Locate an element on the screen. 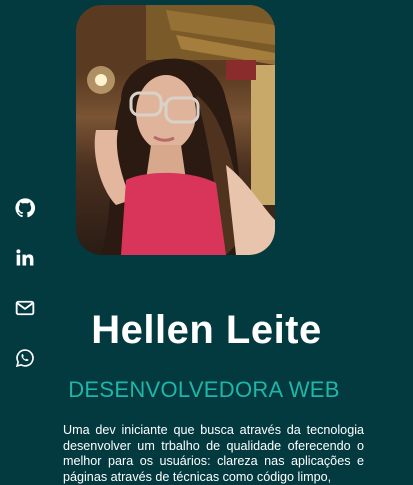  profile-name: Hellen Leite is located at coordinates (206, 330).